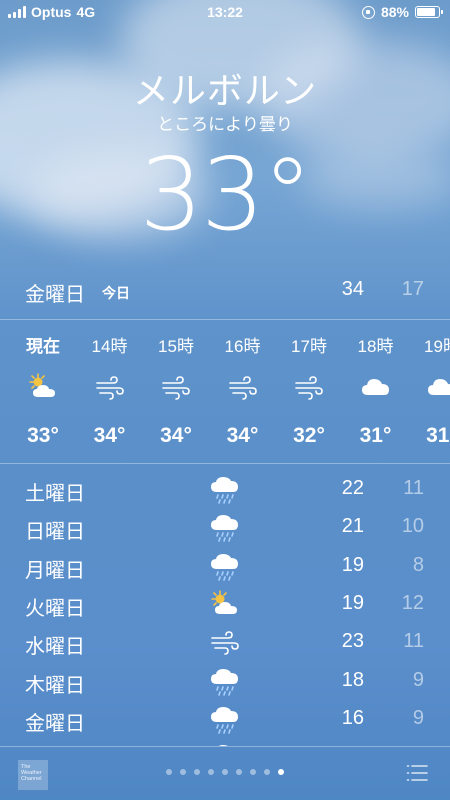  What do you see at coordinates (55, 723) in the screenshot?
I see `day-name: 金曜日` at bounding box center [55, 723].